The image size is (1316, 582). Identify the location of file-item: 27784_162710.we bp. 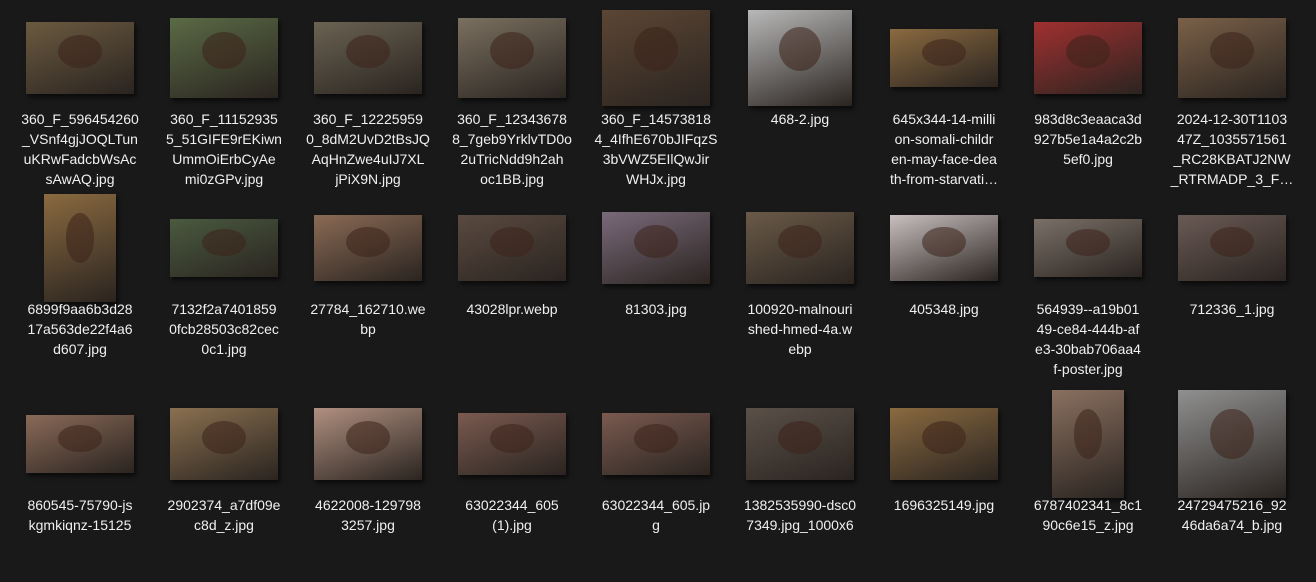
(368, 291).